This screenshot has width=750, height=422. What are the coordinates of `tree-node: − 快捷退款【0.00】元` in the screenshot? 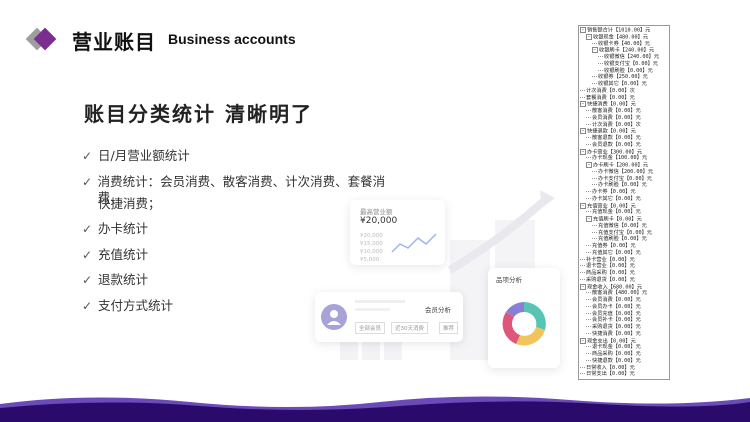 It's located at (624, 131).